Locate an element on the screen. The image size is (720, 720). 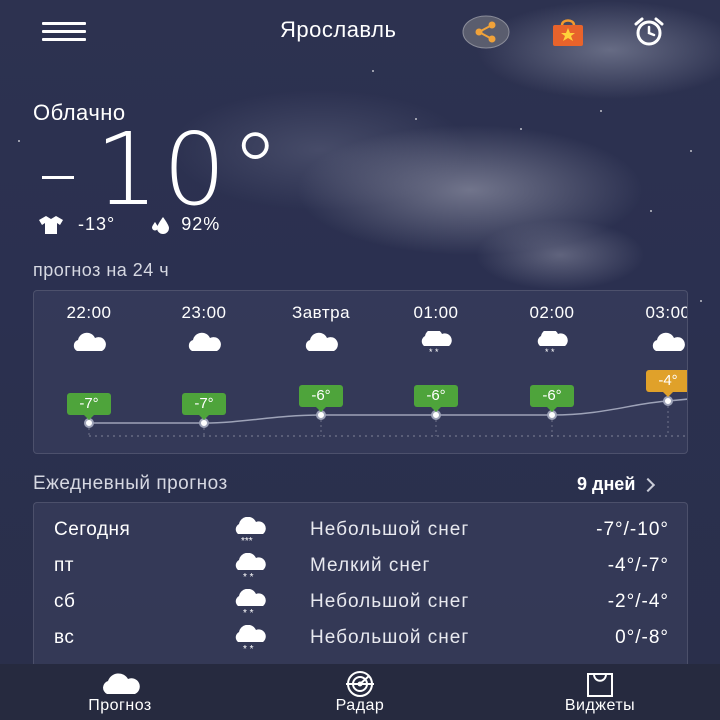
day-name: Сегодня is located at coordinates (92, 529).